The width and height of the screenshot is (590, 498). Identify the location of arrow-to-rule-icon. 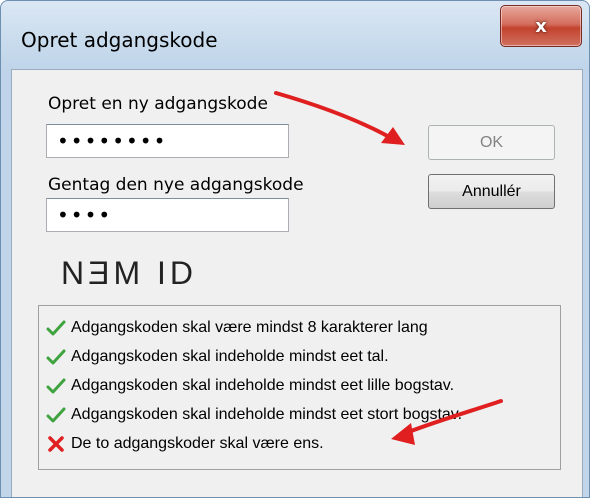
(447, 422).